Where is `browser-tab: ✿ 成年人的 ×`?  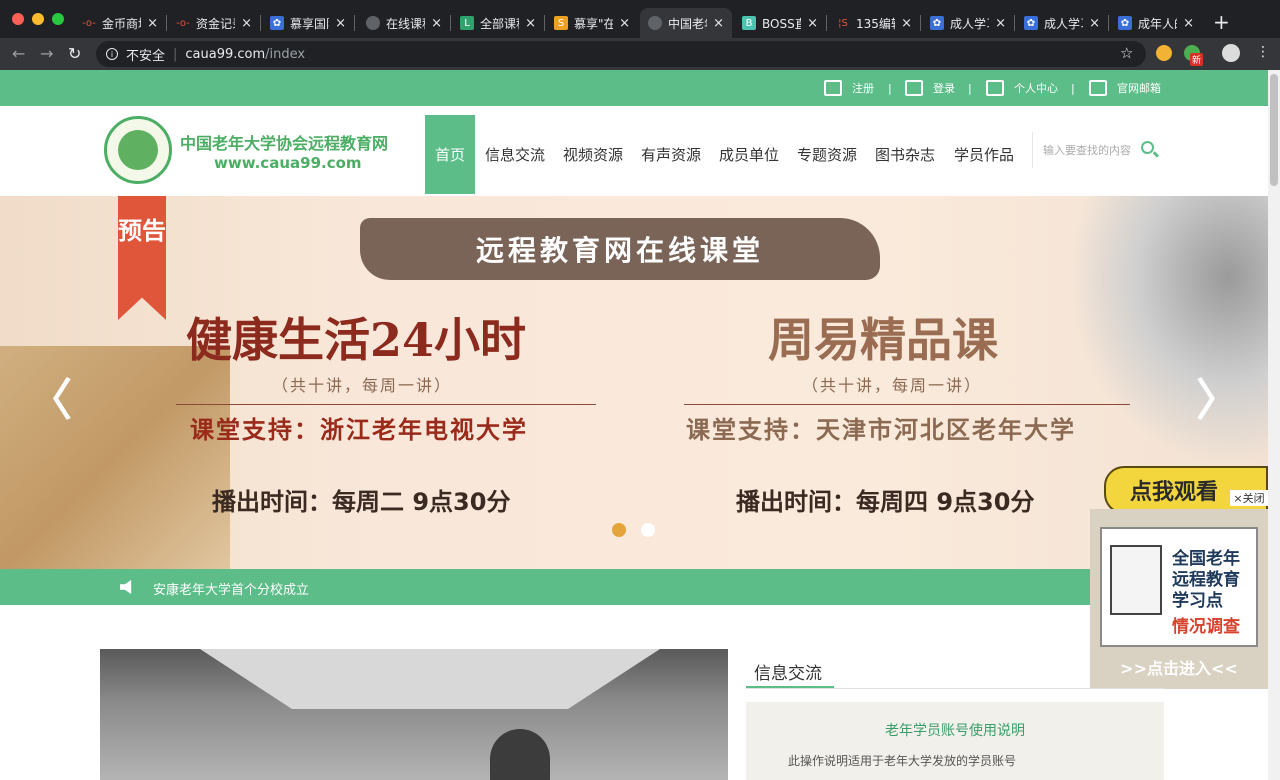
browser-tab: ✿ 成年人的 × is located at coordinates (1156, 23).